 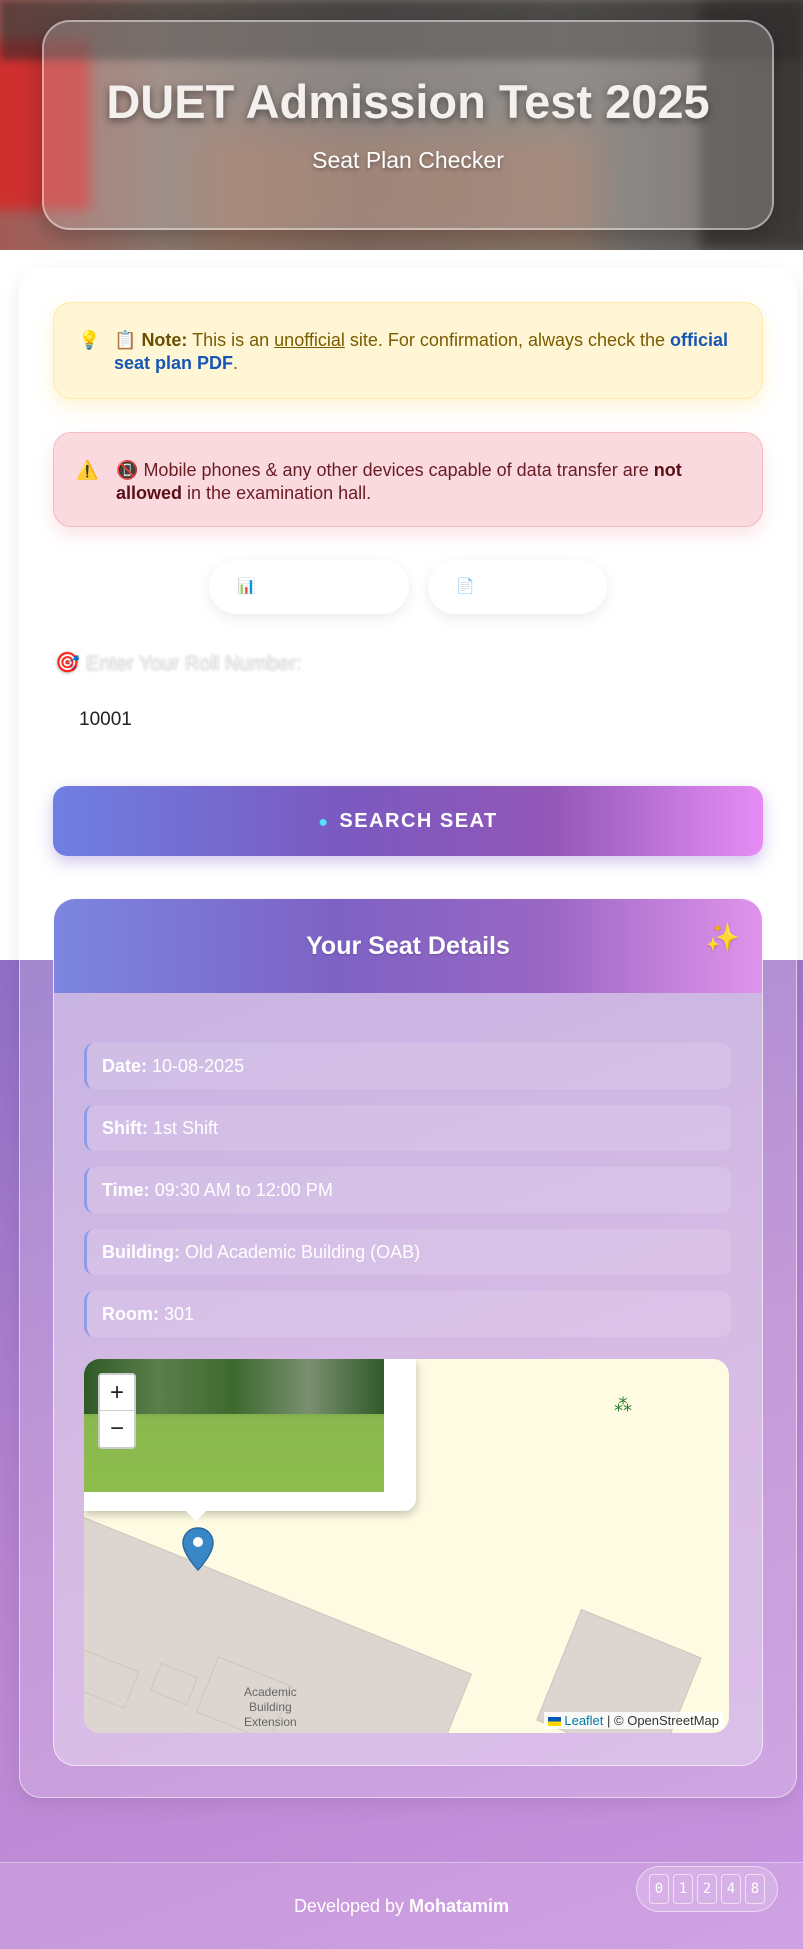 What do you see at coordinates (408, 720) in the screenshot?
I see `roll-number-input` at bounding box center [408, 720].